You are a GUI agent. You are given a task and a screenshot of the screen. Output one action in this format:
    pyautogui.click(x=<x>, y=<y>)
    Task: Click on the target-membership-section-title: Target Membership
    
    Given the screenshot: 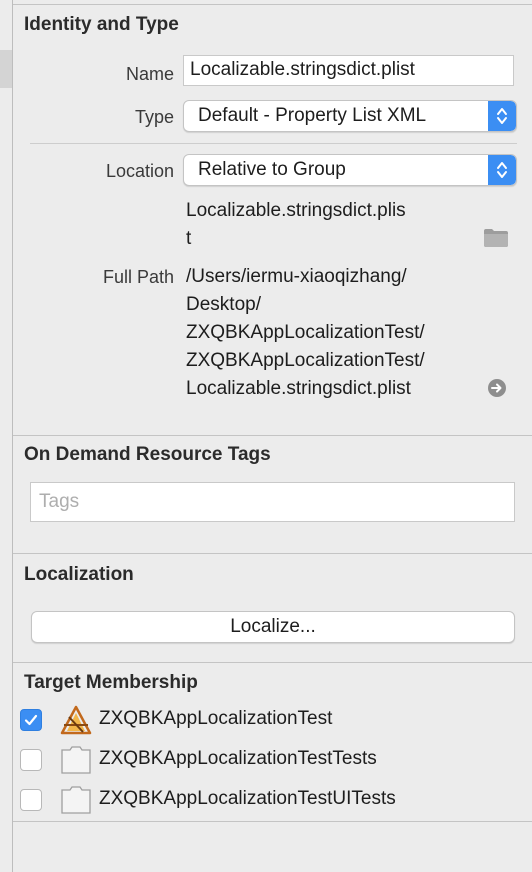 What is the action you would take?
    pyautogui.click(x=111, y=682)
    